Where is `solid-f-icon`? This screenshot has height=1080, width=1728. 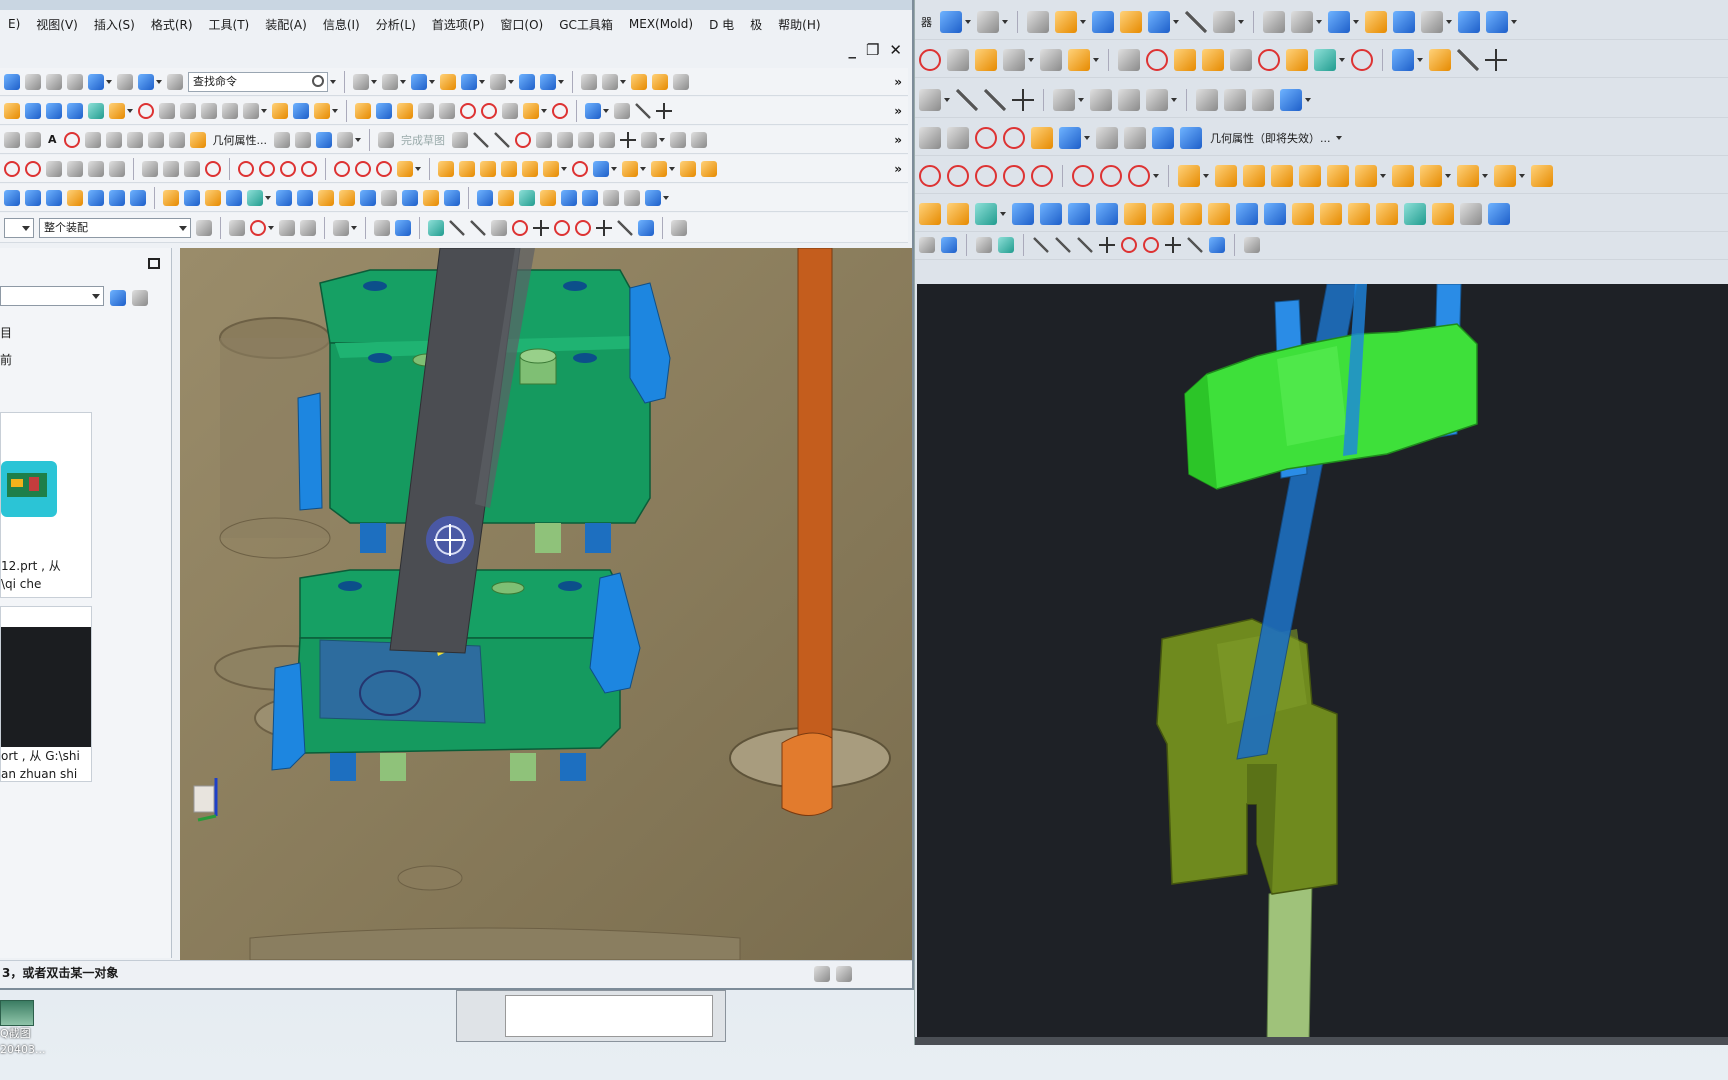 solid-f-icon is located at coordinates (551, 168).